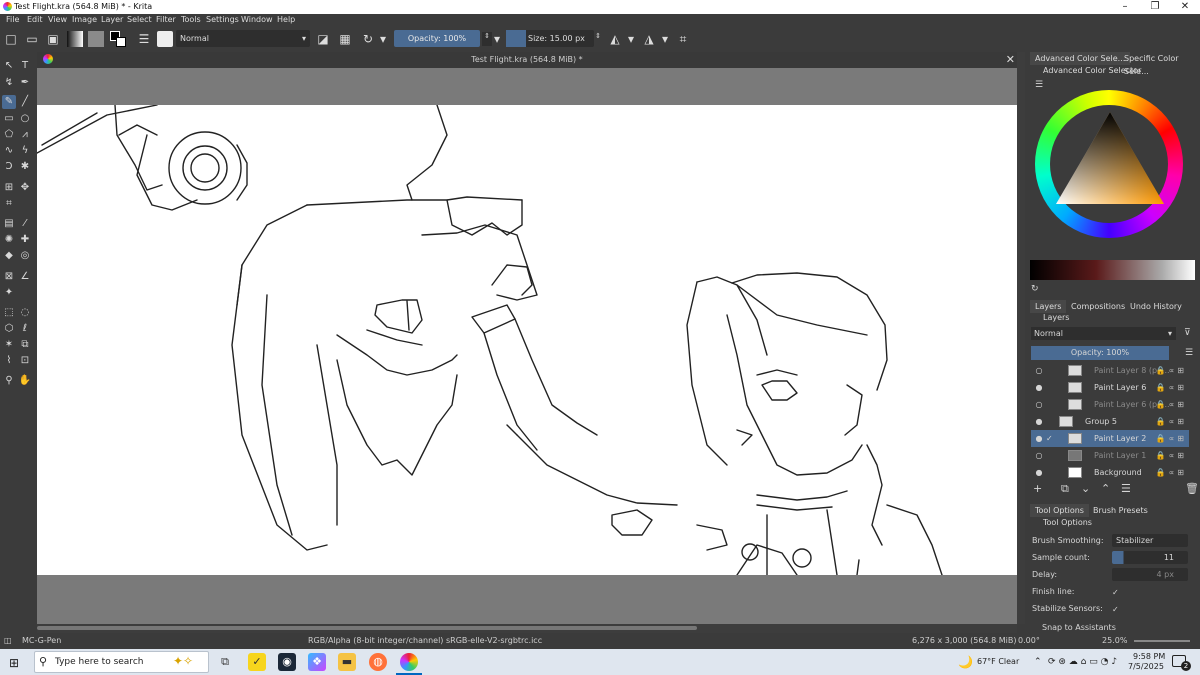 This screenshot has width=1200, height=675. What do you see at coordinates (1110, 158) in the screenshot?
I see `saturation-triangle` at bounding box center [1110, 158].